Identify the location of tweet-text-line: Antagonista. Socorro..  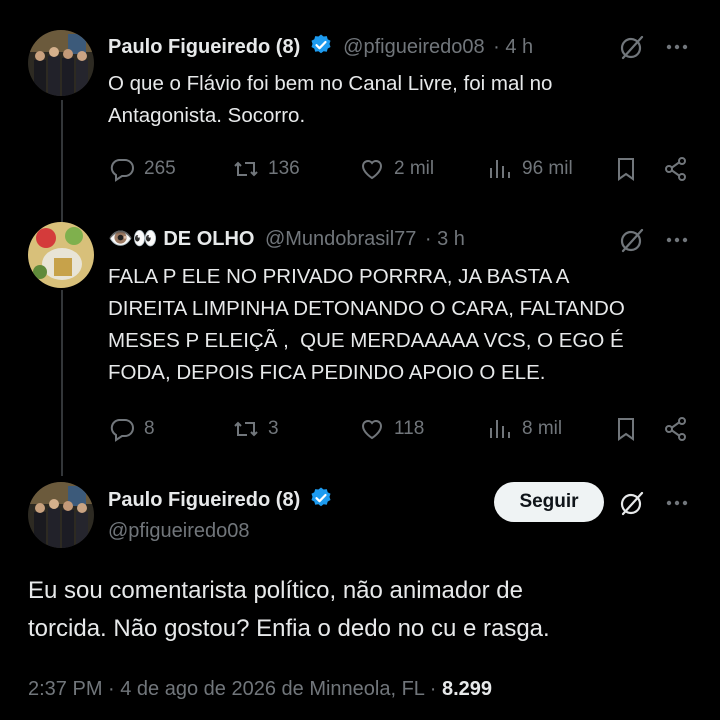
(207, 115).